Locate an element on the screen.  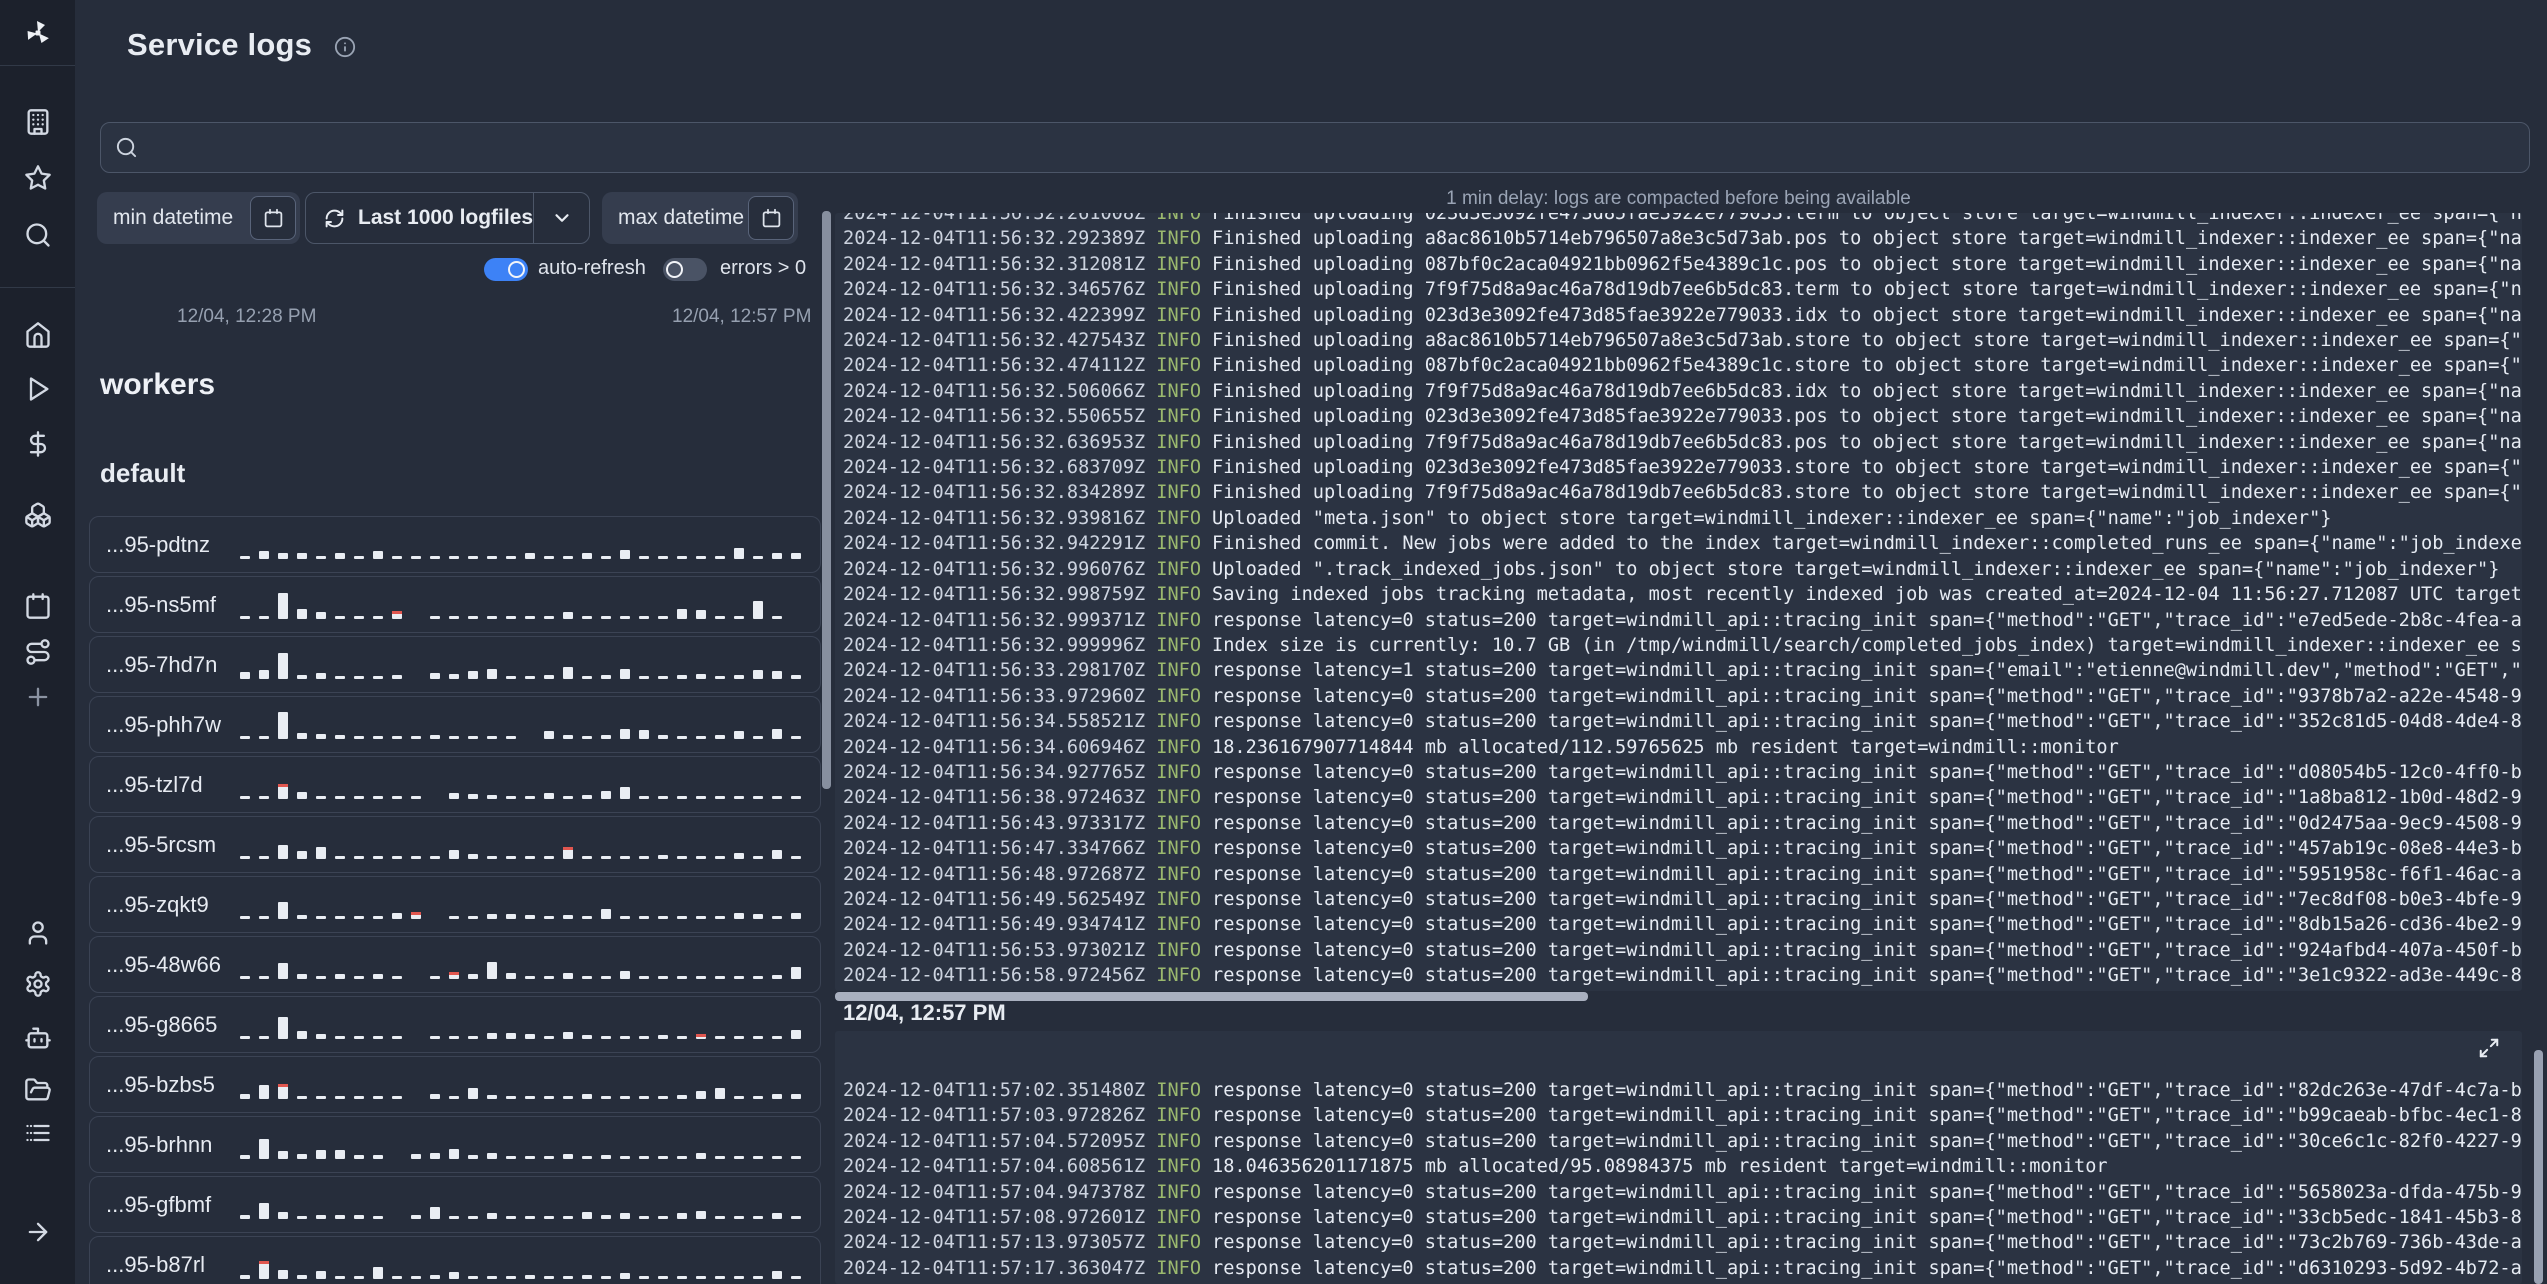
worker-group-heading: default is located at coordinates (143, 473).